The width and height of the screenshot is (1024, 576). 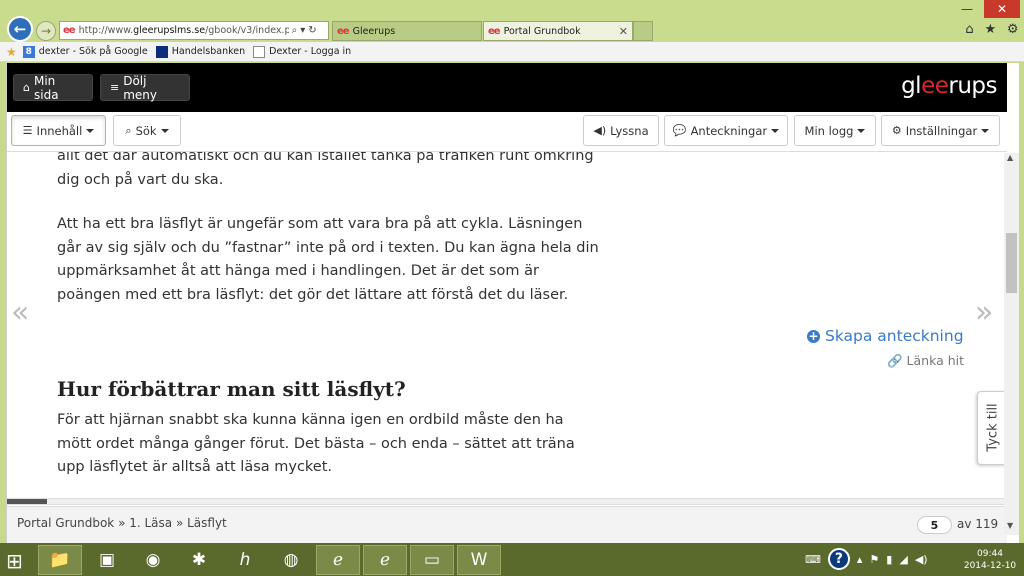 I want to click on lyssna-label: Lyssna, so click(x=629, y=130).